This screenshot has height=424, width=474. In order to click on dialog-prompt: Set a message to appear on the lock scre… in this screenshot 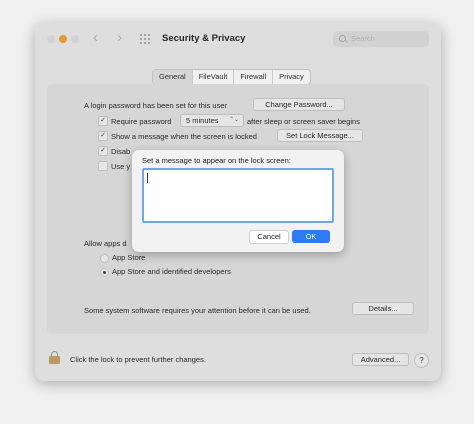, I will do `click(216, 160)`.